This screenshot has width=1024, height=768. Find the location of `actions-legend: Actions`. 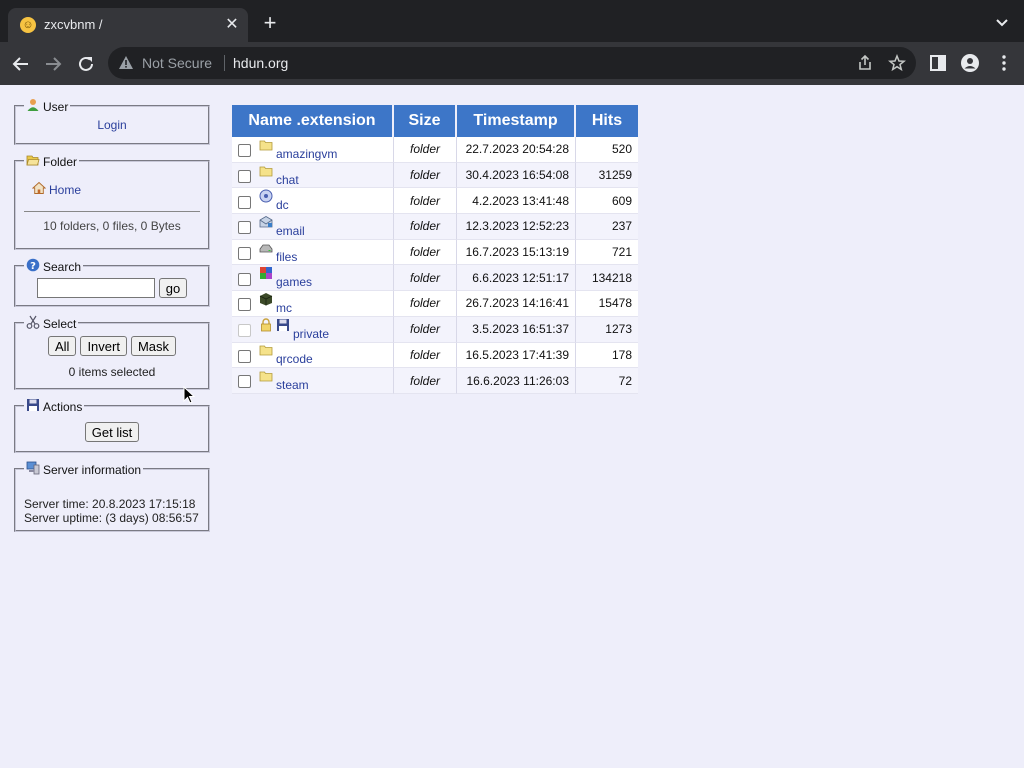

actions-legend: Actions is located at coordinates (63, 407).